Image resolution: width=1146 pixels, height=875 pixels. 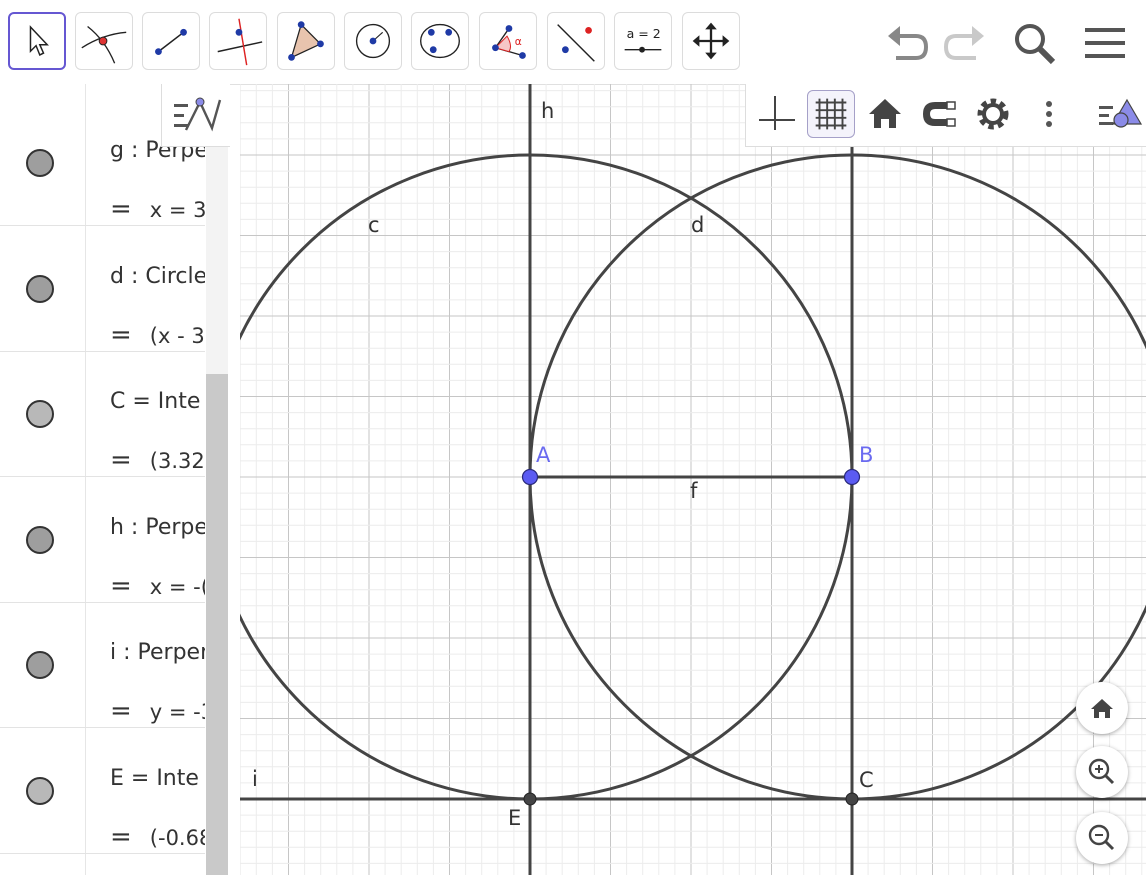 I want to click on object-value: = y = -3, so click(x=157, y=711).